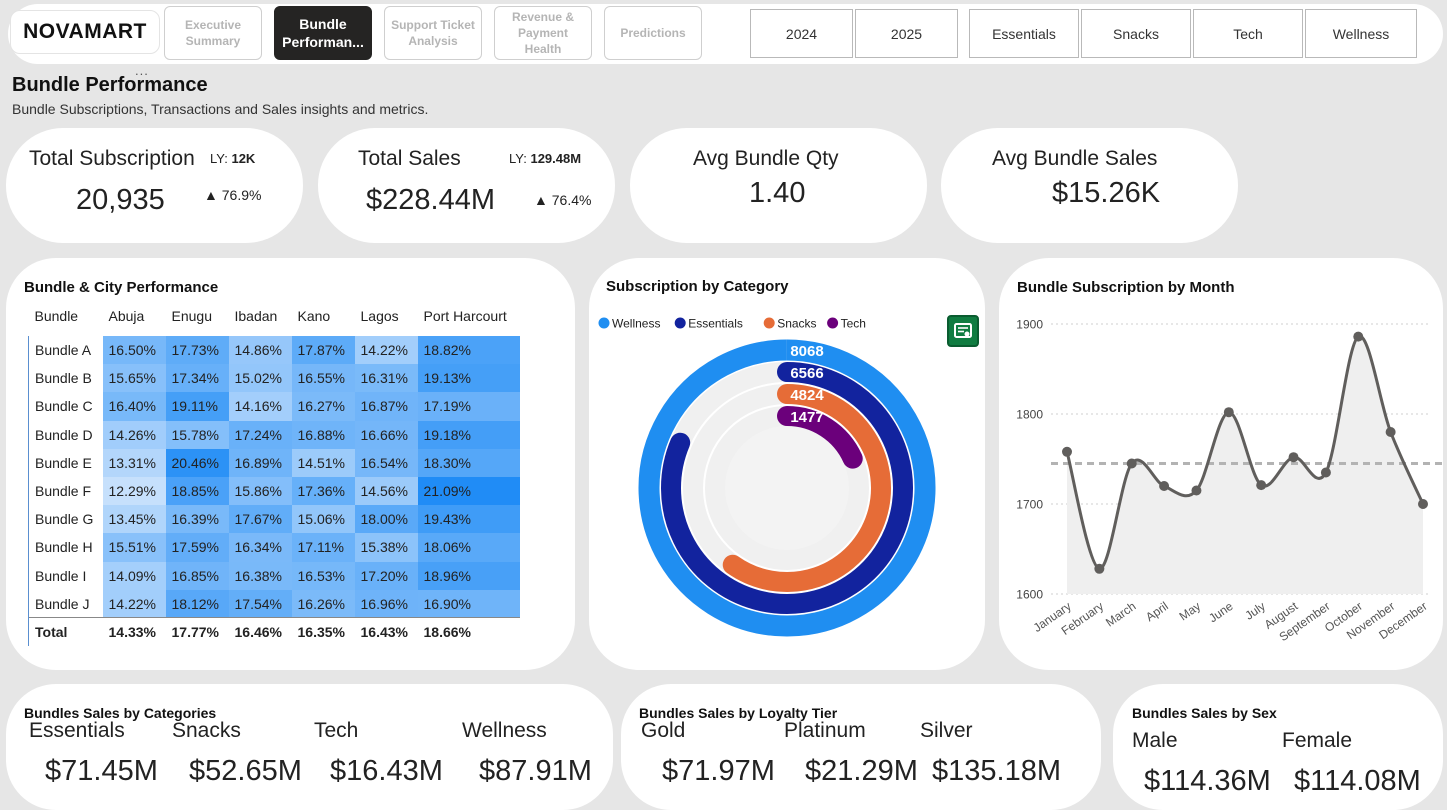 Image resolution: width=1447 pixels, height=810 pixels. What do you see at coordinates (468, 547) in the screenshot?
I see `matrix-cell: 18.06%` at bounding box center [468, 547].